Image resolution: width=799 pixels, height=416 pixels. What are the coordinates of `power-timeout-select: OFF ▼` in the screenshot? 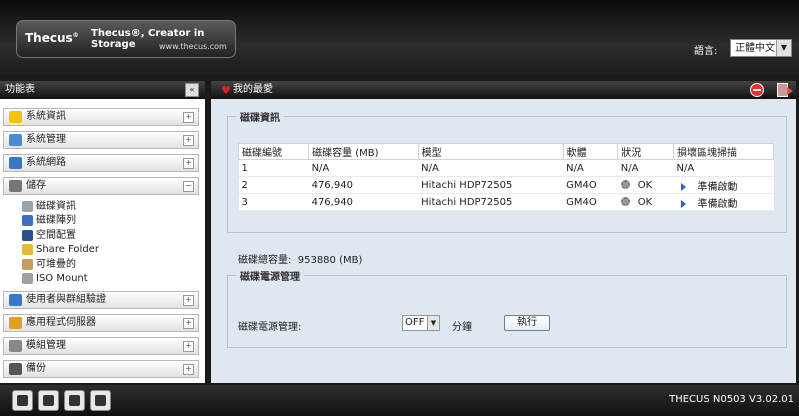 It's located at (421, 323).